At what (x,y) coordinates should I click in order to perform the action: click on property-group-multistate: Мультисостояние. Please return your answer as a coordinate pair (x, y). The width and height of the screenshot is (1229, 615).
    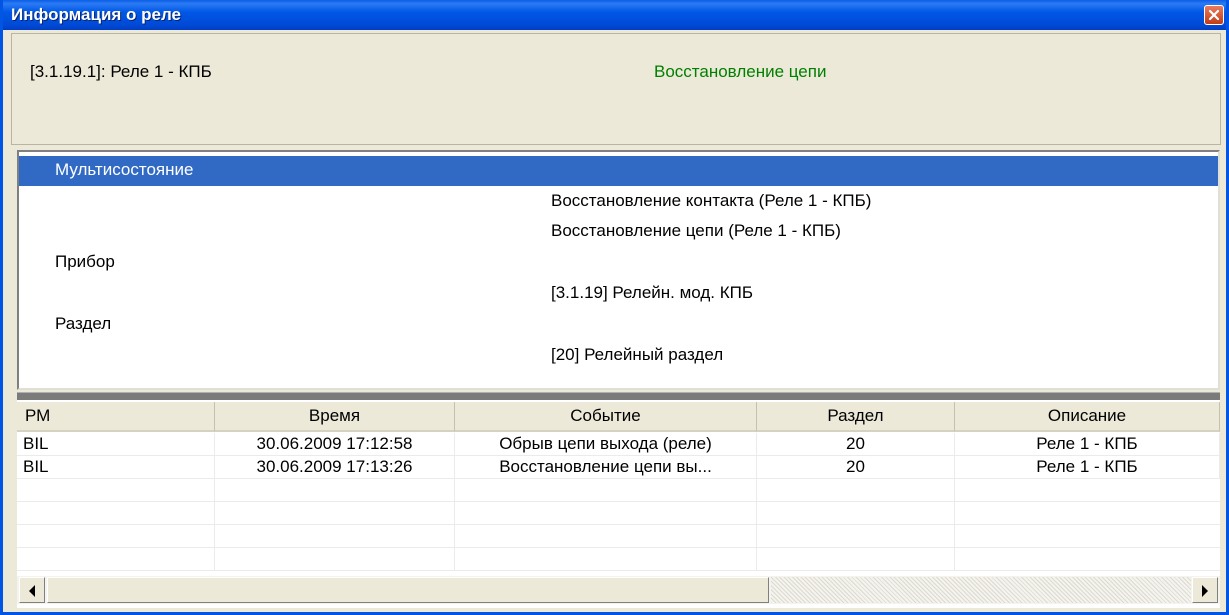
    Looking at the image, I should click on (618, 171).